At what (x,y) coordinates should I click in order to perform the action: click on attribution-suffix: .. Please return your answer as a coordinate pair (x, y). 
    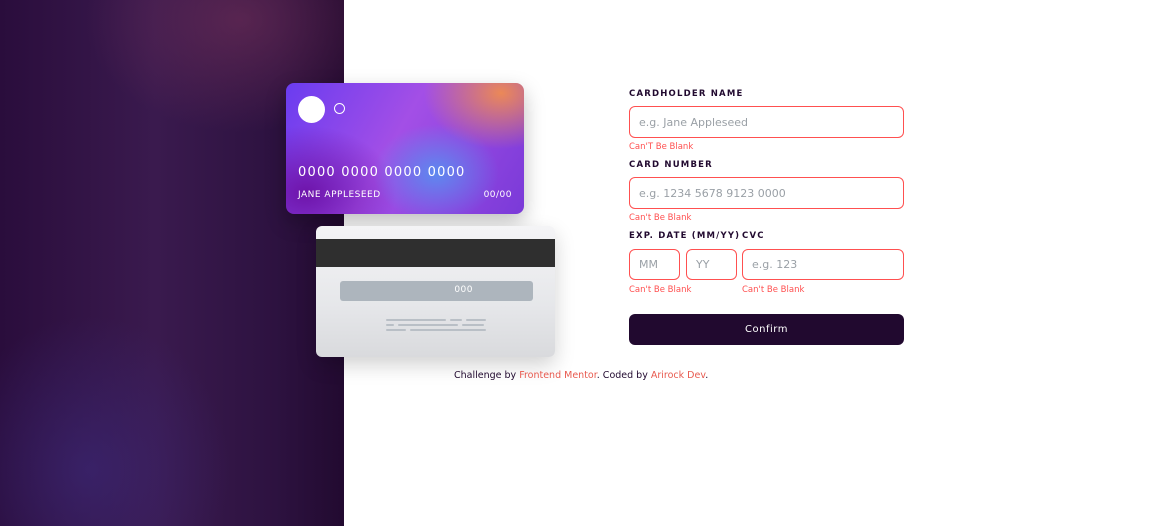
    Looking at the image, I should click on (707, 375).